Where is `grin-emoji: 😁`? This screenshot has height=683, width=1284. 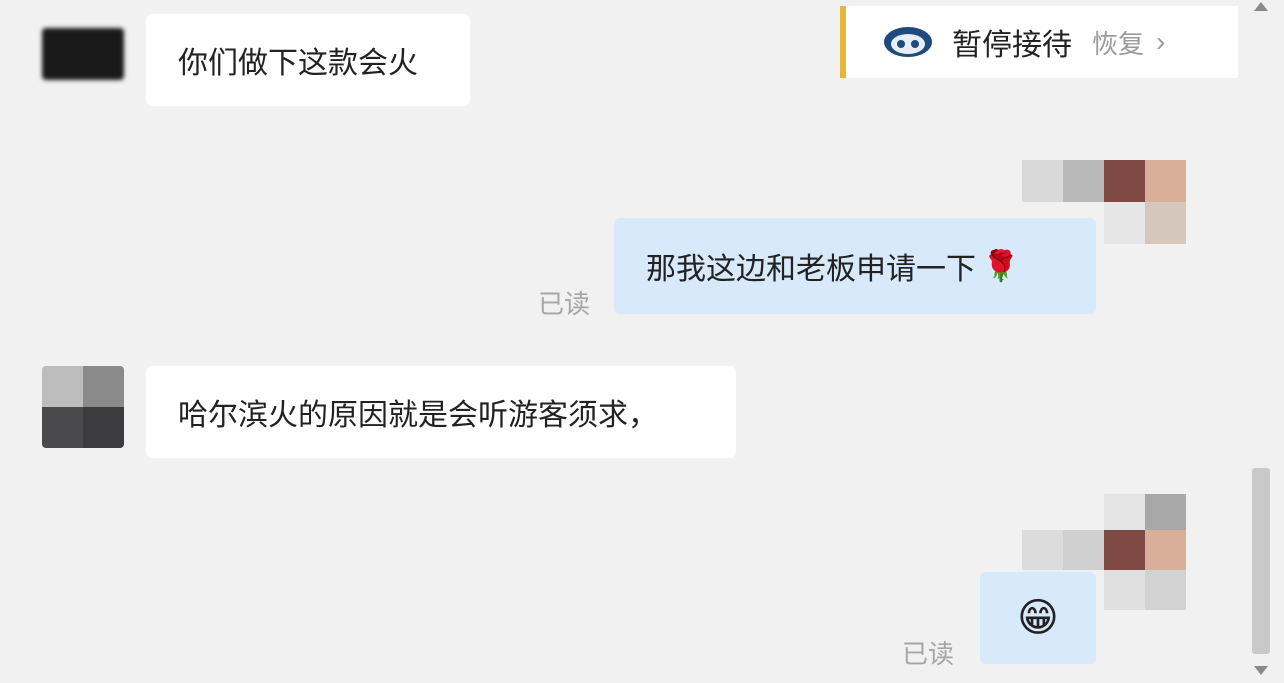
grin-emoji: 😁 is located at coordinates (1038, 618).